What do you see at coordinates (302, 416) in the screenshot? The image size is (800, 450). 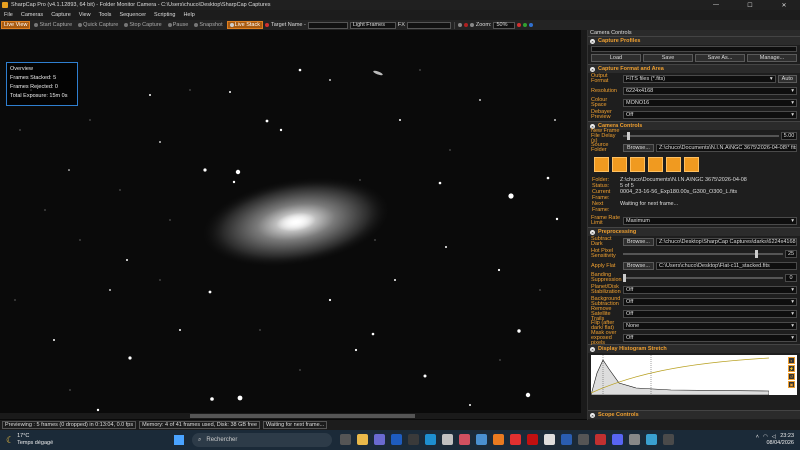 I see `scroll-thumb` at bounding box center [302, 416].